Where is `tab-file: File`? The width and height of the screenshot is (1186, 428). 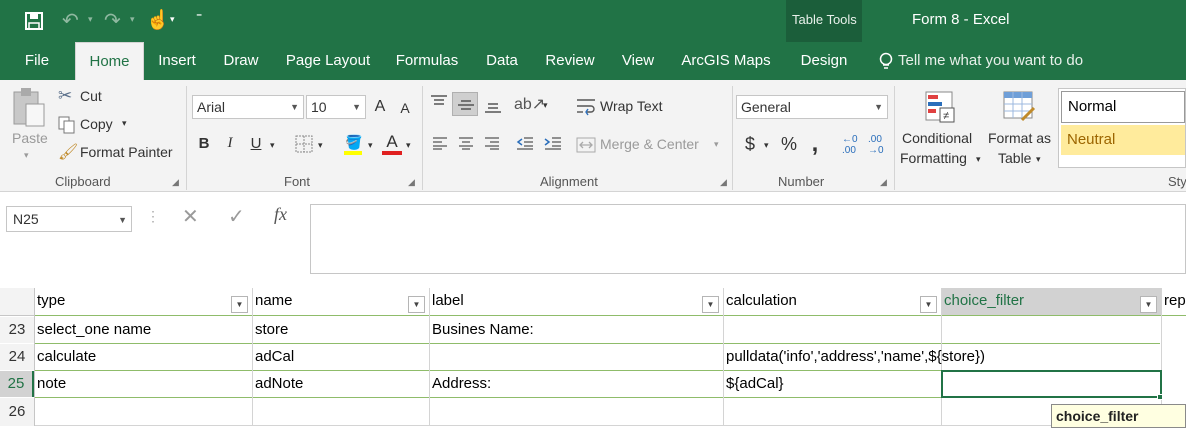 tab-file: File is located at coordinates (37, 61).